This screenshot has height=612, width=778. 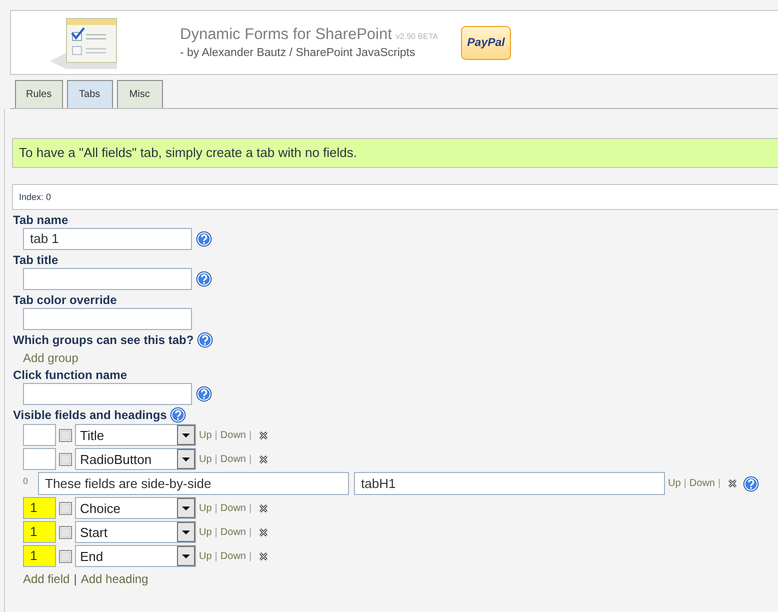 What do you see at coordinates (486, 43) in the screenshot?
I see `donate-button: PayPal` at bounding box center [486, 43].